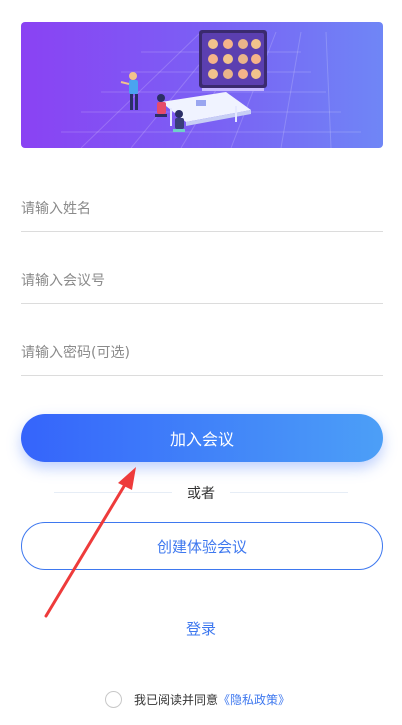 The width and height of the screenshot is (402, 725). I want to click on meeting-id-field, so click(202, 281).